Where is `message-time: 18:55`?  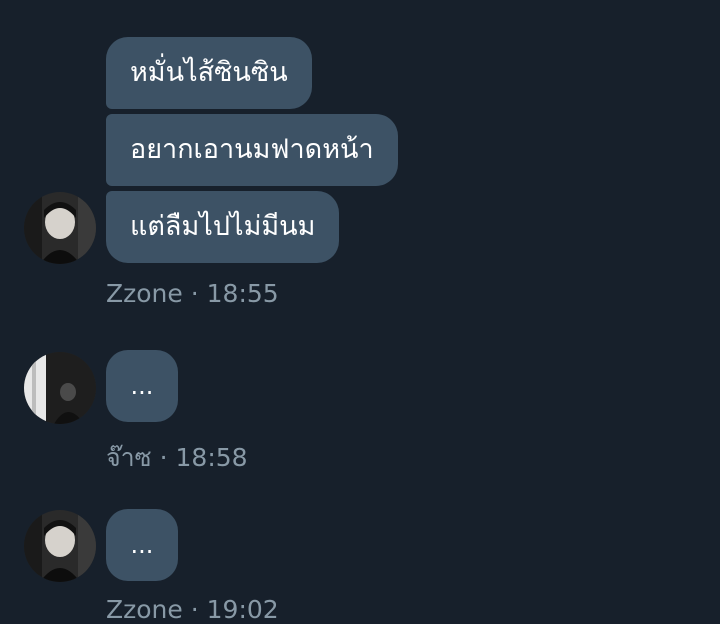
message-time: 18:55 is located at coordinates (242, 293).